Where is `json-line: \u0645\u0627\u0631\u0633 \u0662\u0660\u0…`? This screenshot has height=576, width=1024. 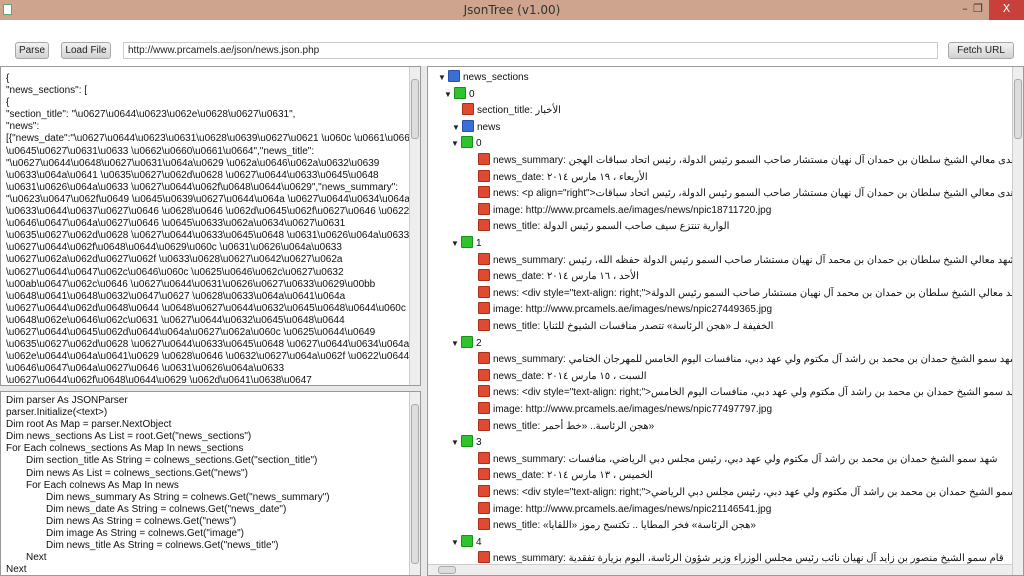
json-line: \u0645\u0627\u0631\u0633 \u0662\u0660\u0… is located at coordinates (160, 151).